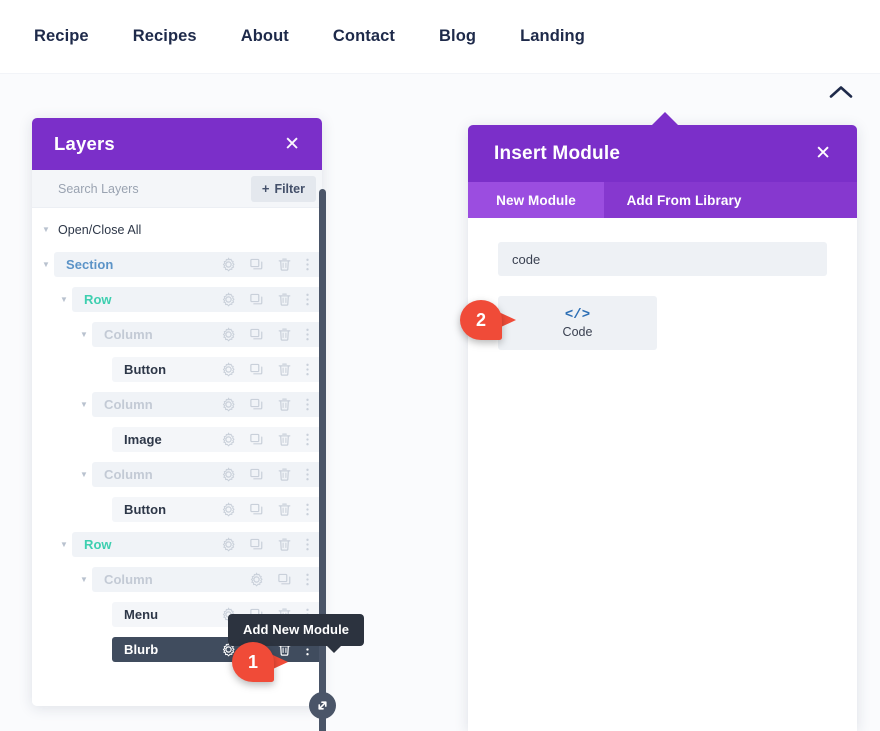 Image resolution: width=880 pixels, height=731 pixels. I want to click on tree-row-image-5: Image, so click(210, 439).